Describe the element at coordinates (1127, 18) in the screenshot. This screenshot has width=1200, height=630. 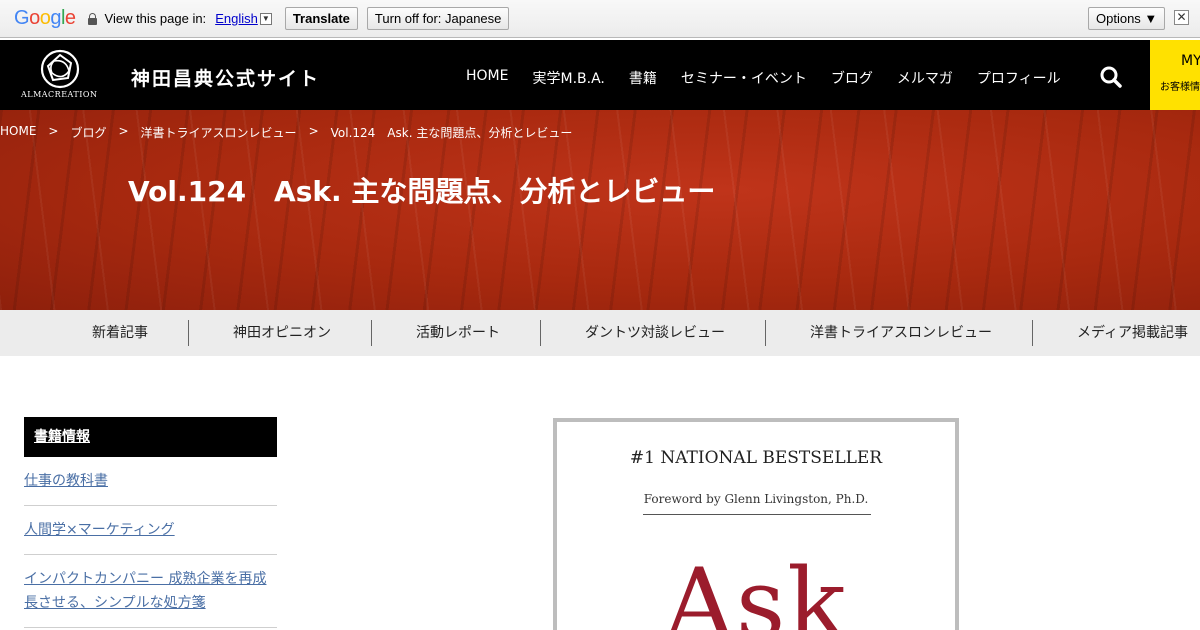
I see `options-button: Options ▼` at that location.